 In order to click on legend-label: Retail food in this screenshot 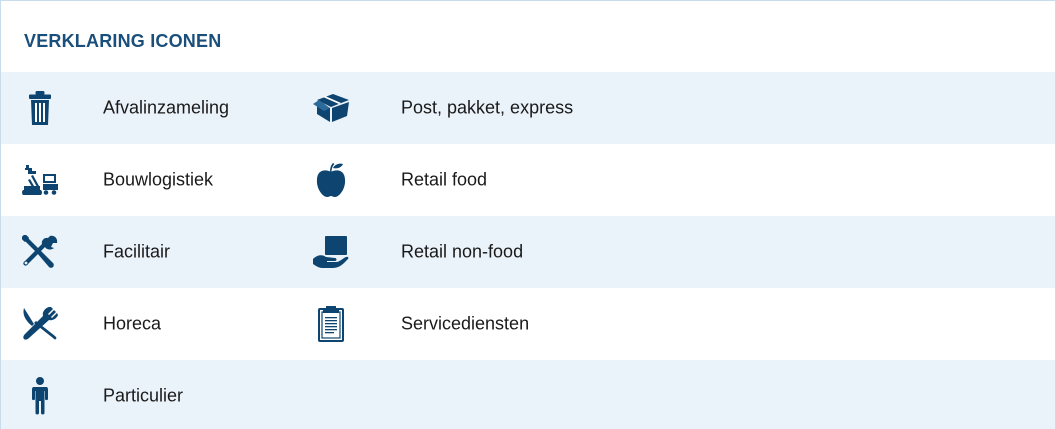, I will do `click(444, 179)`.